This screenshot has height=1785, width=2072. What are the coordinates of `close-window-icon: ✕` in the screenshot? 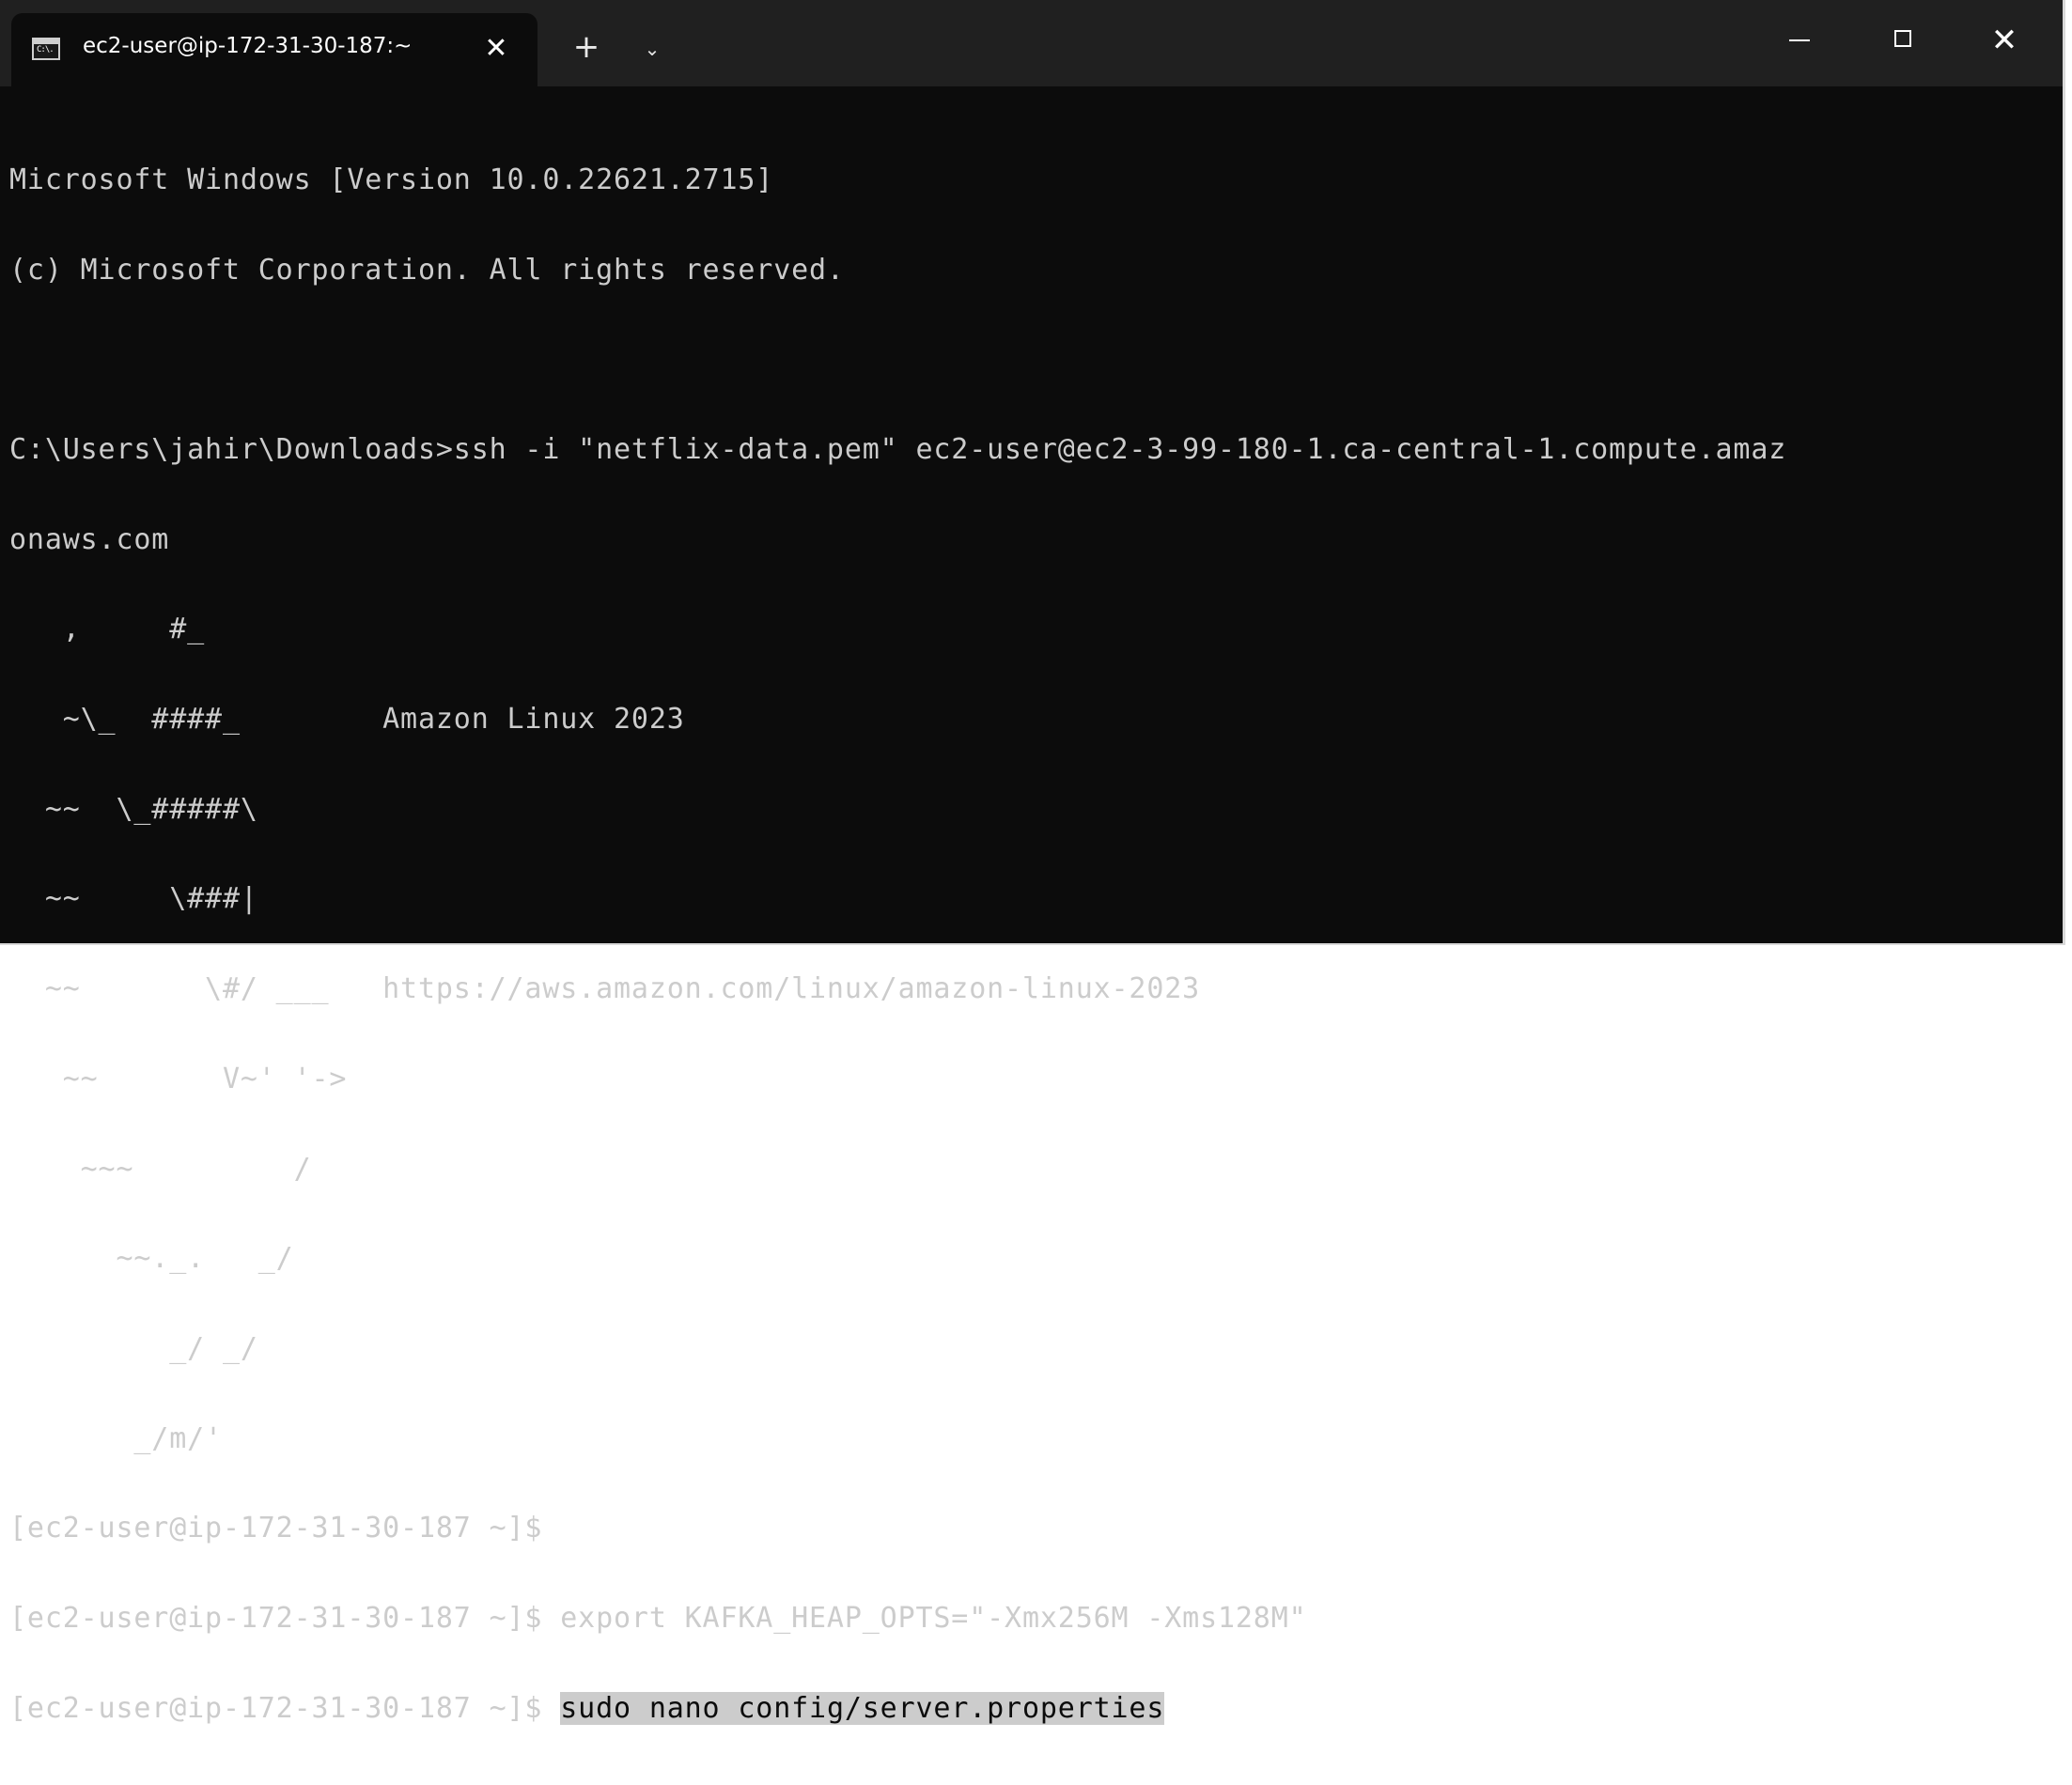 It's located at (2004, 41).